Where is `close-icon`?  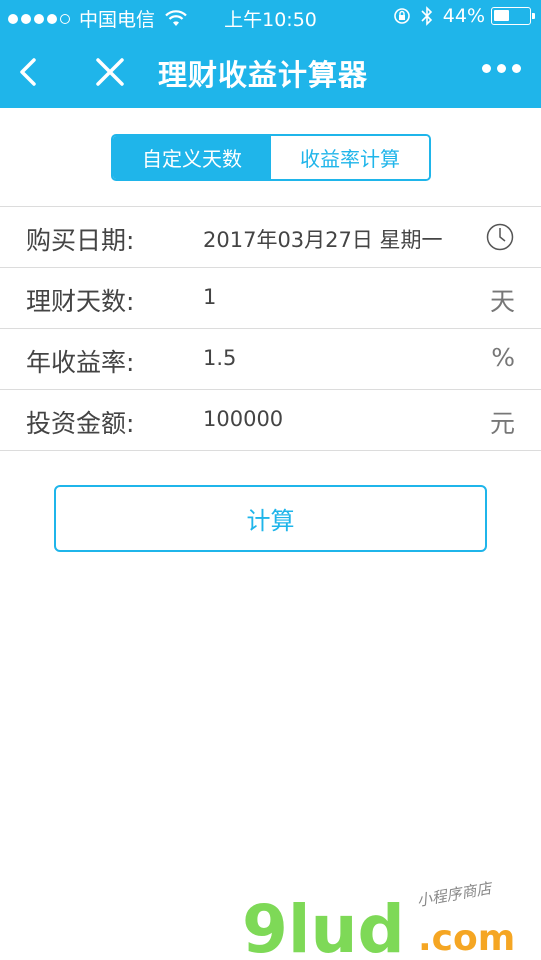 close-icon is located at coordinates (110, 72).